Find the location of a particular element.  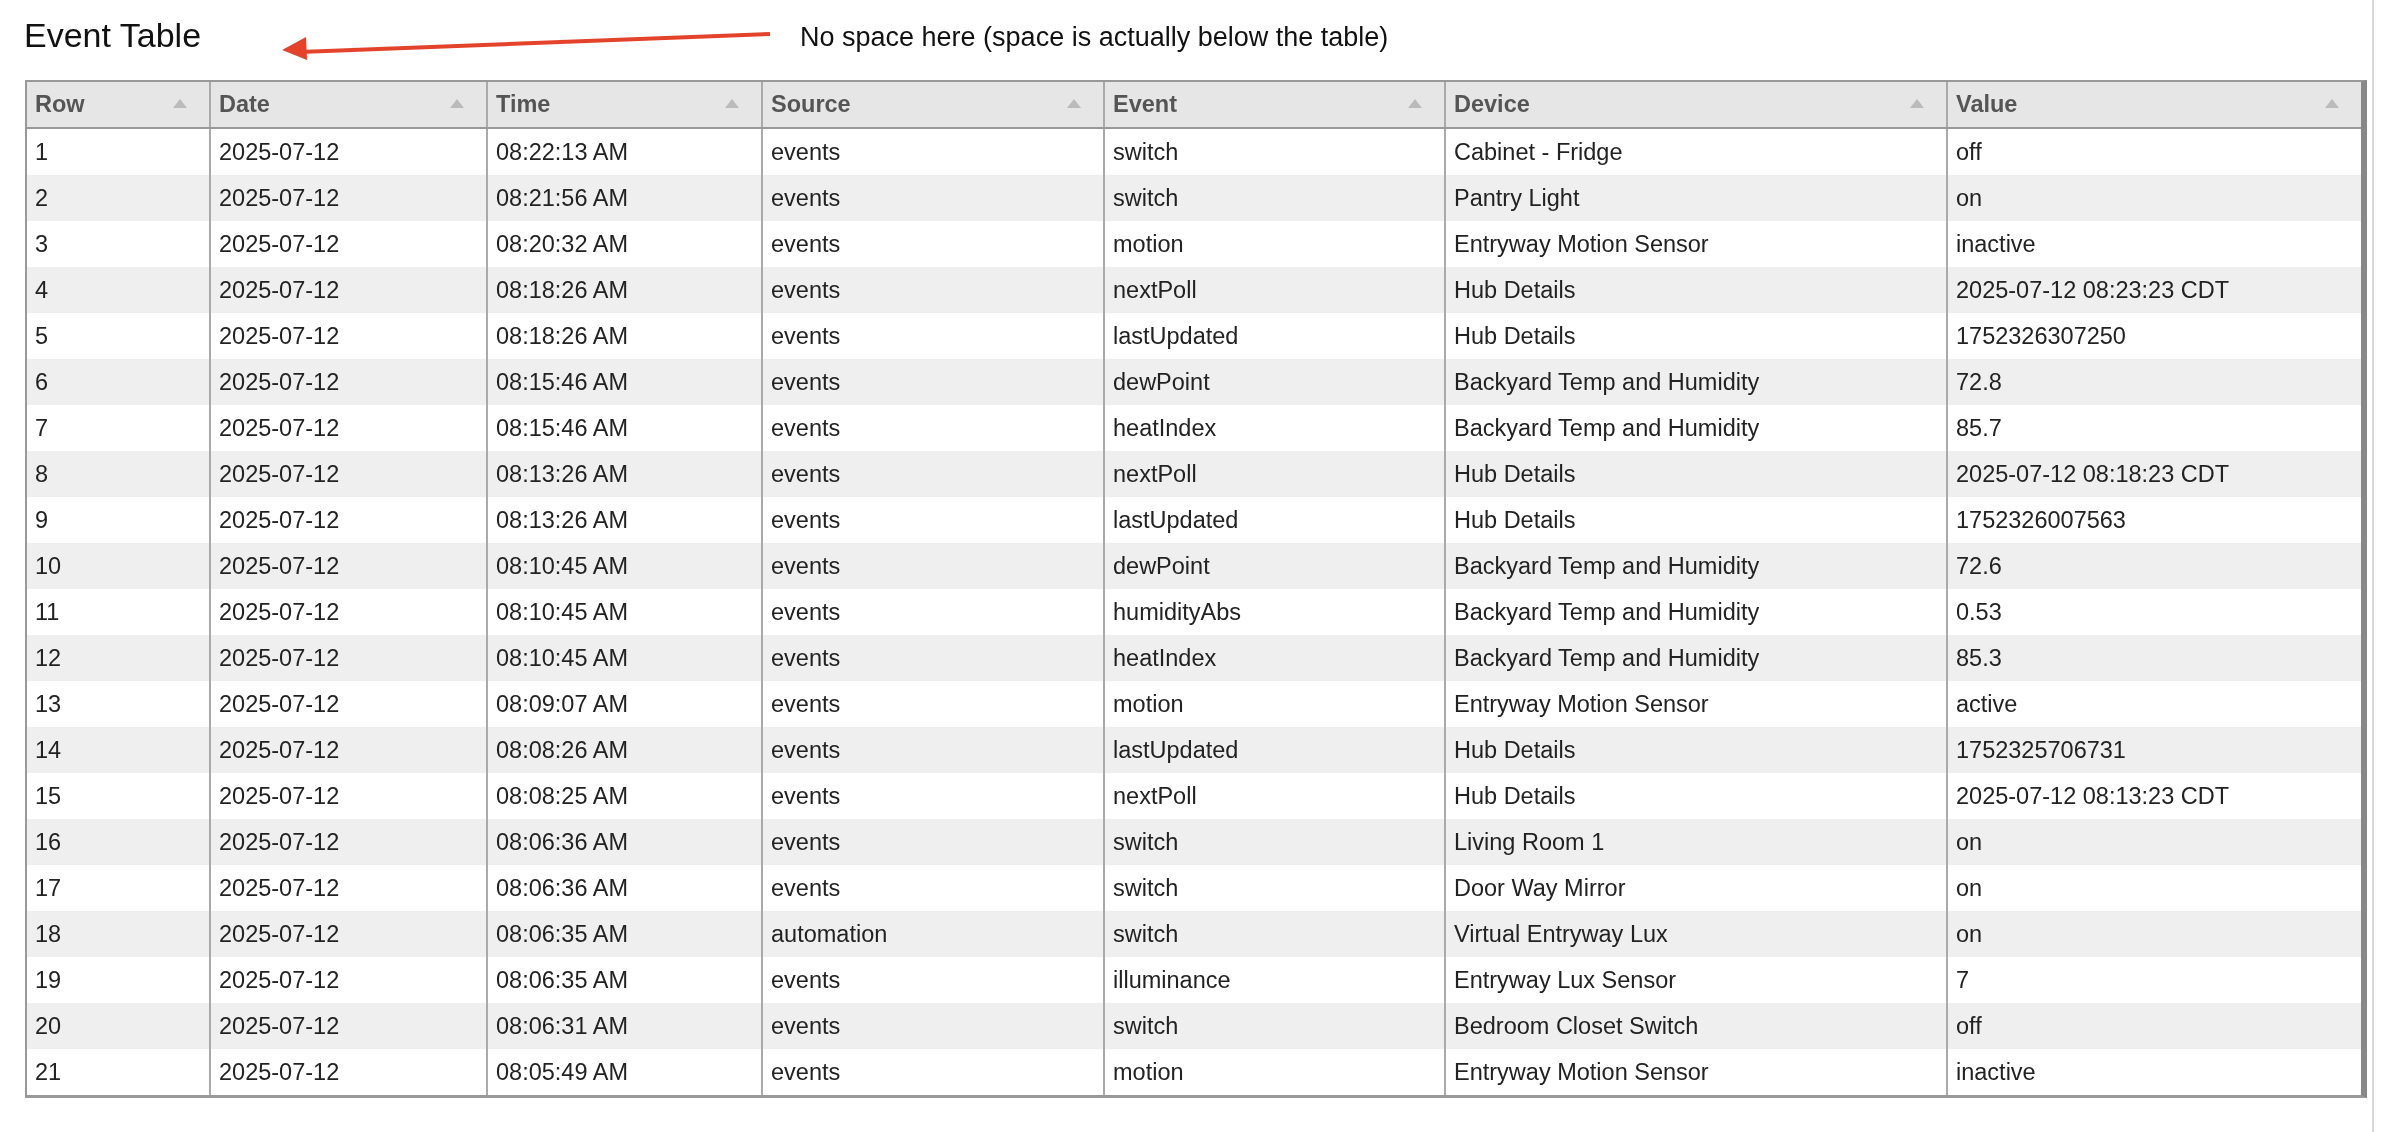

column-header: Date is located at coordinates (348, 105).